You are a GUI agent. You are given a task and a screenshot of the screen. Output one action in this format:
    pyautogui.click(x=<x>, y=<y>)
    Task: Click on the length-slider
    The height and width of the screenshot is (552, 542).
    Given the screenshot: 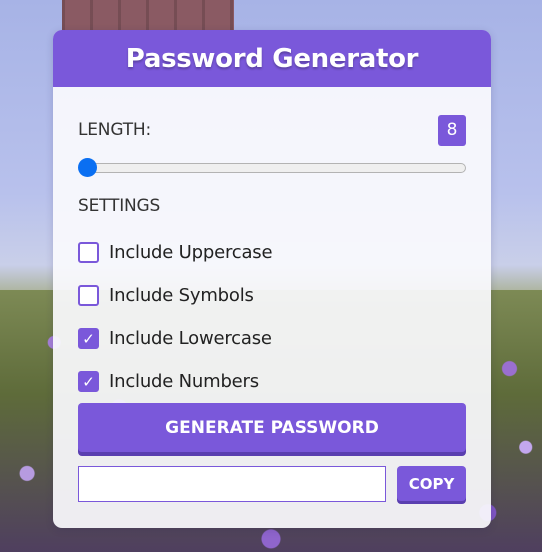 What is the action you would take?
    pyautogui.click(x=272, y=168)
    